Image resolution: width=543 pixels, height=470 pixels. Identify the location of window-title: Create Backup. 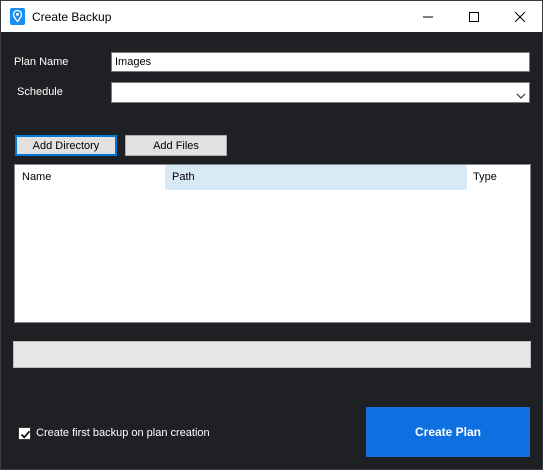
(72, 17).